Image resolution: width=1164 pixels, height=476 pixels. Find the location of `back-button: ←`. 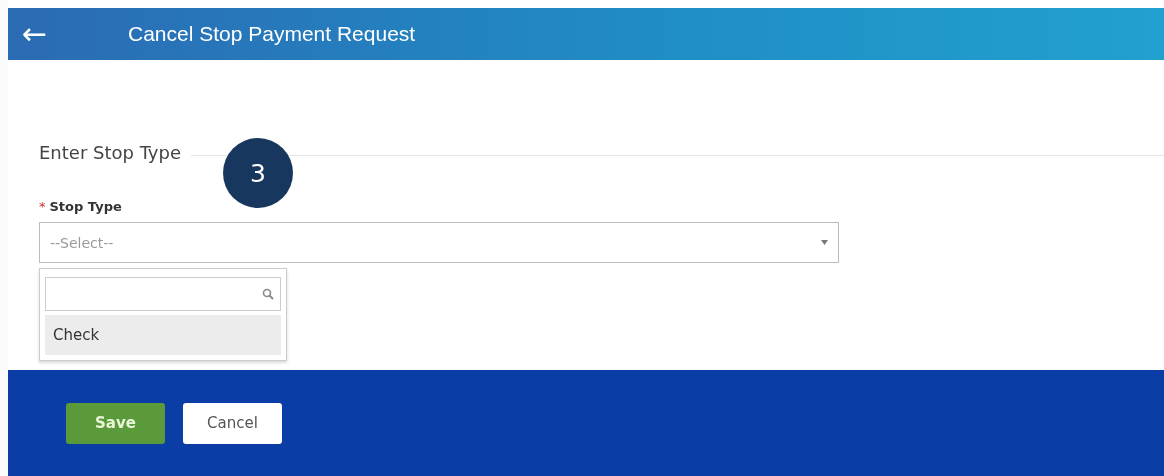

back-button: ← is located at coordinates (37, 34).